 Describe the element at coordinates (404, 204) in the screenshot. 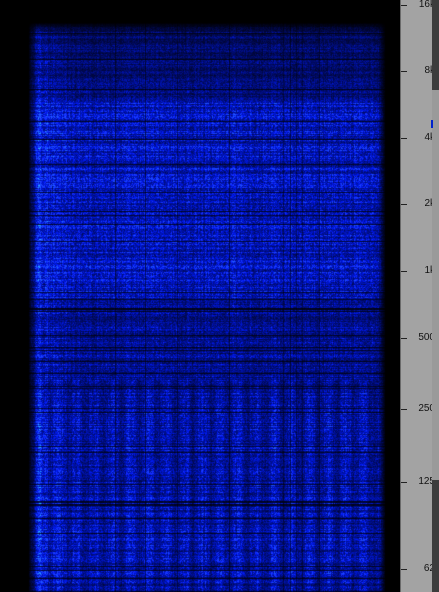

I see `ruler-tick-2k` at that location.